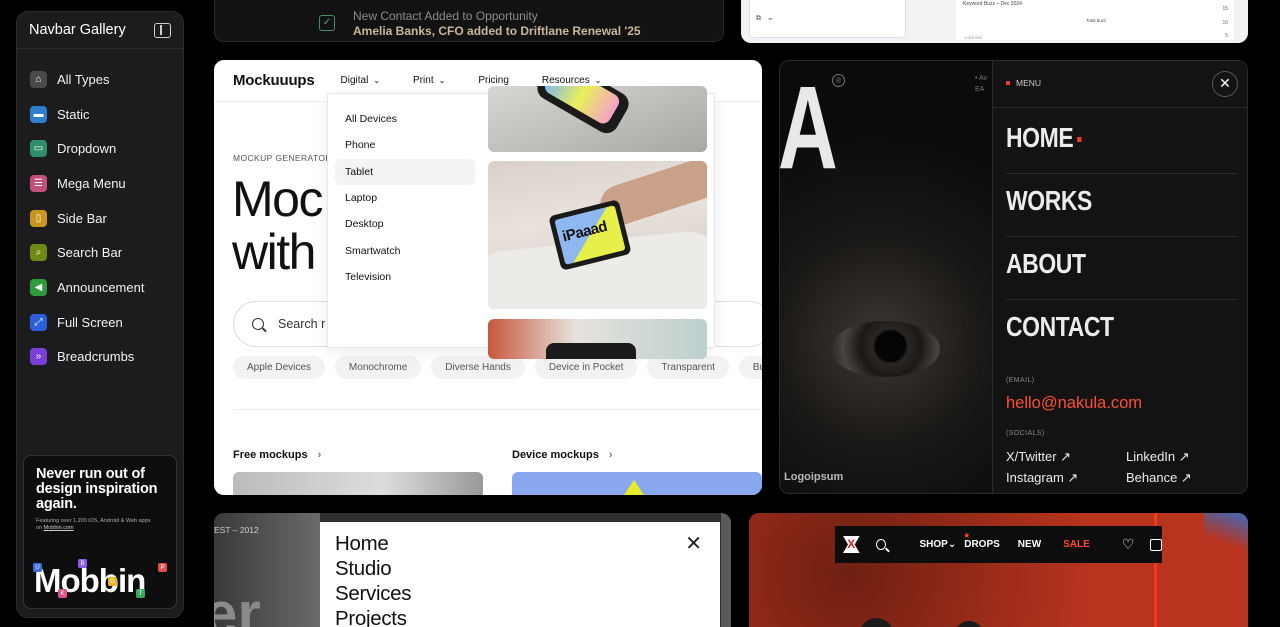 The height and width of the screenshot is (627, 1280). Describe the element at coordinates (405, 250) in the screenshot. I see `dropdown-item-smartwatch: Smartwatch` at that location.